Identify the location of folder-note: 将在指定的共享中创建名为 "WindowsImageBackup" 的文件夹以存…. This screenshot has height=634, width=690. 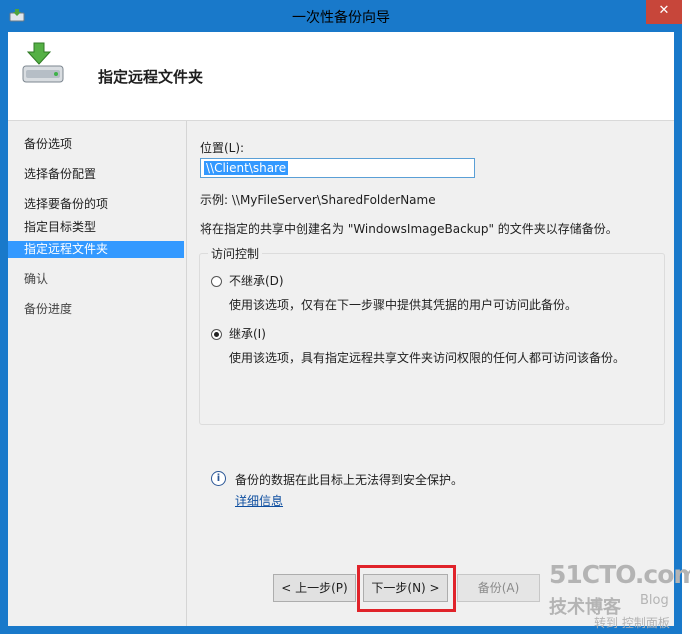
(409, 229).